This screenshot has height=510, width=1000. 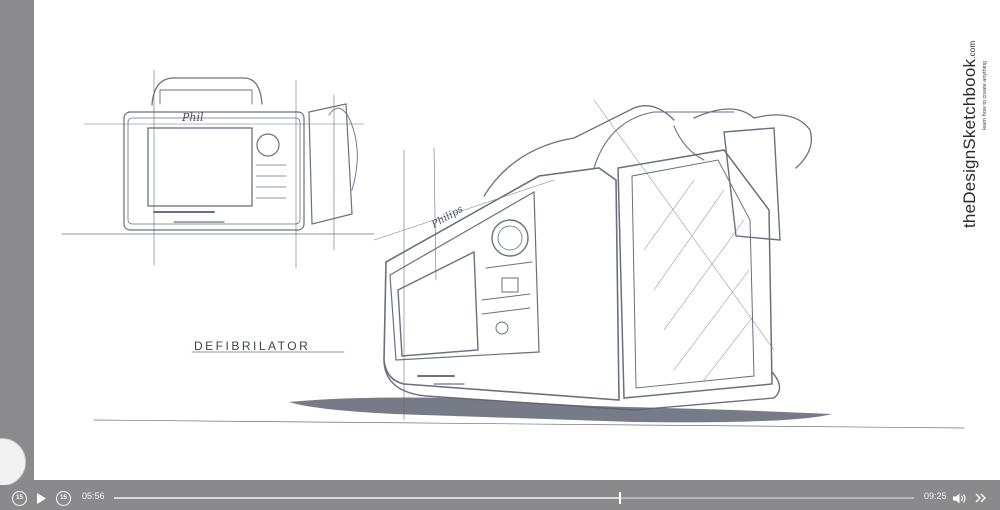 What do you see at coordinates (13, 462) in the screenshot?
I see `corner-logo-badge` at bounding box center [13, 462].